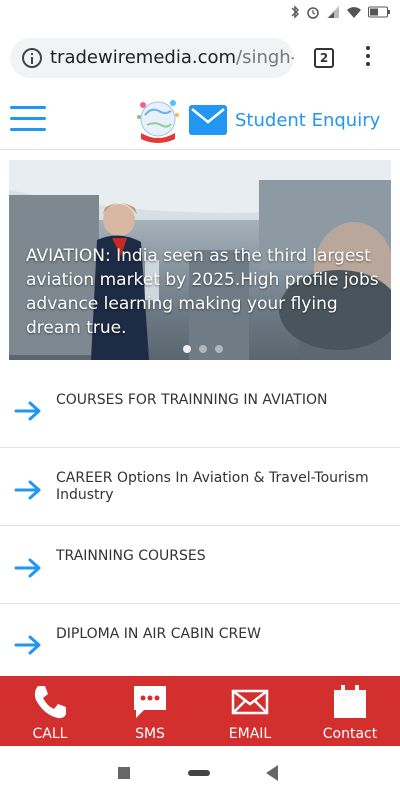 This screenshot has width=400, height=800. I want to click on slider-dots, so click(203, 349).